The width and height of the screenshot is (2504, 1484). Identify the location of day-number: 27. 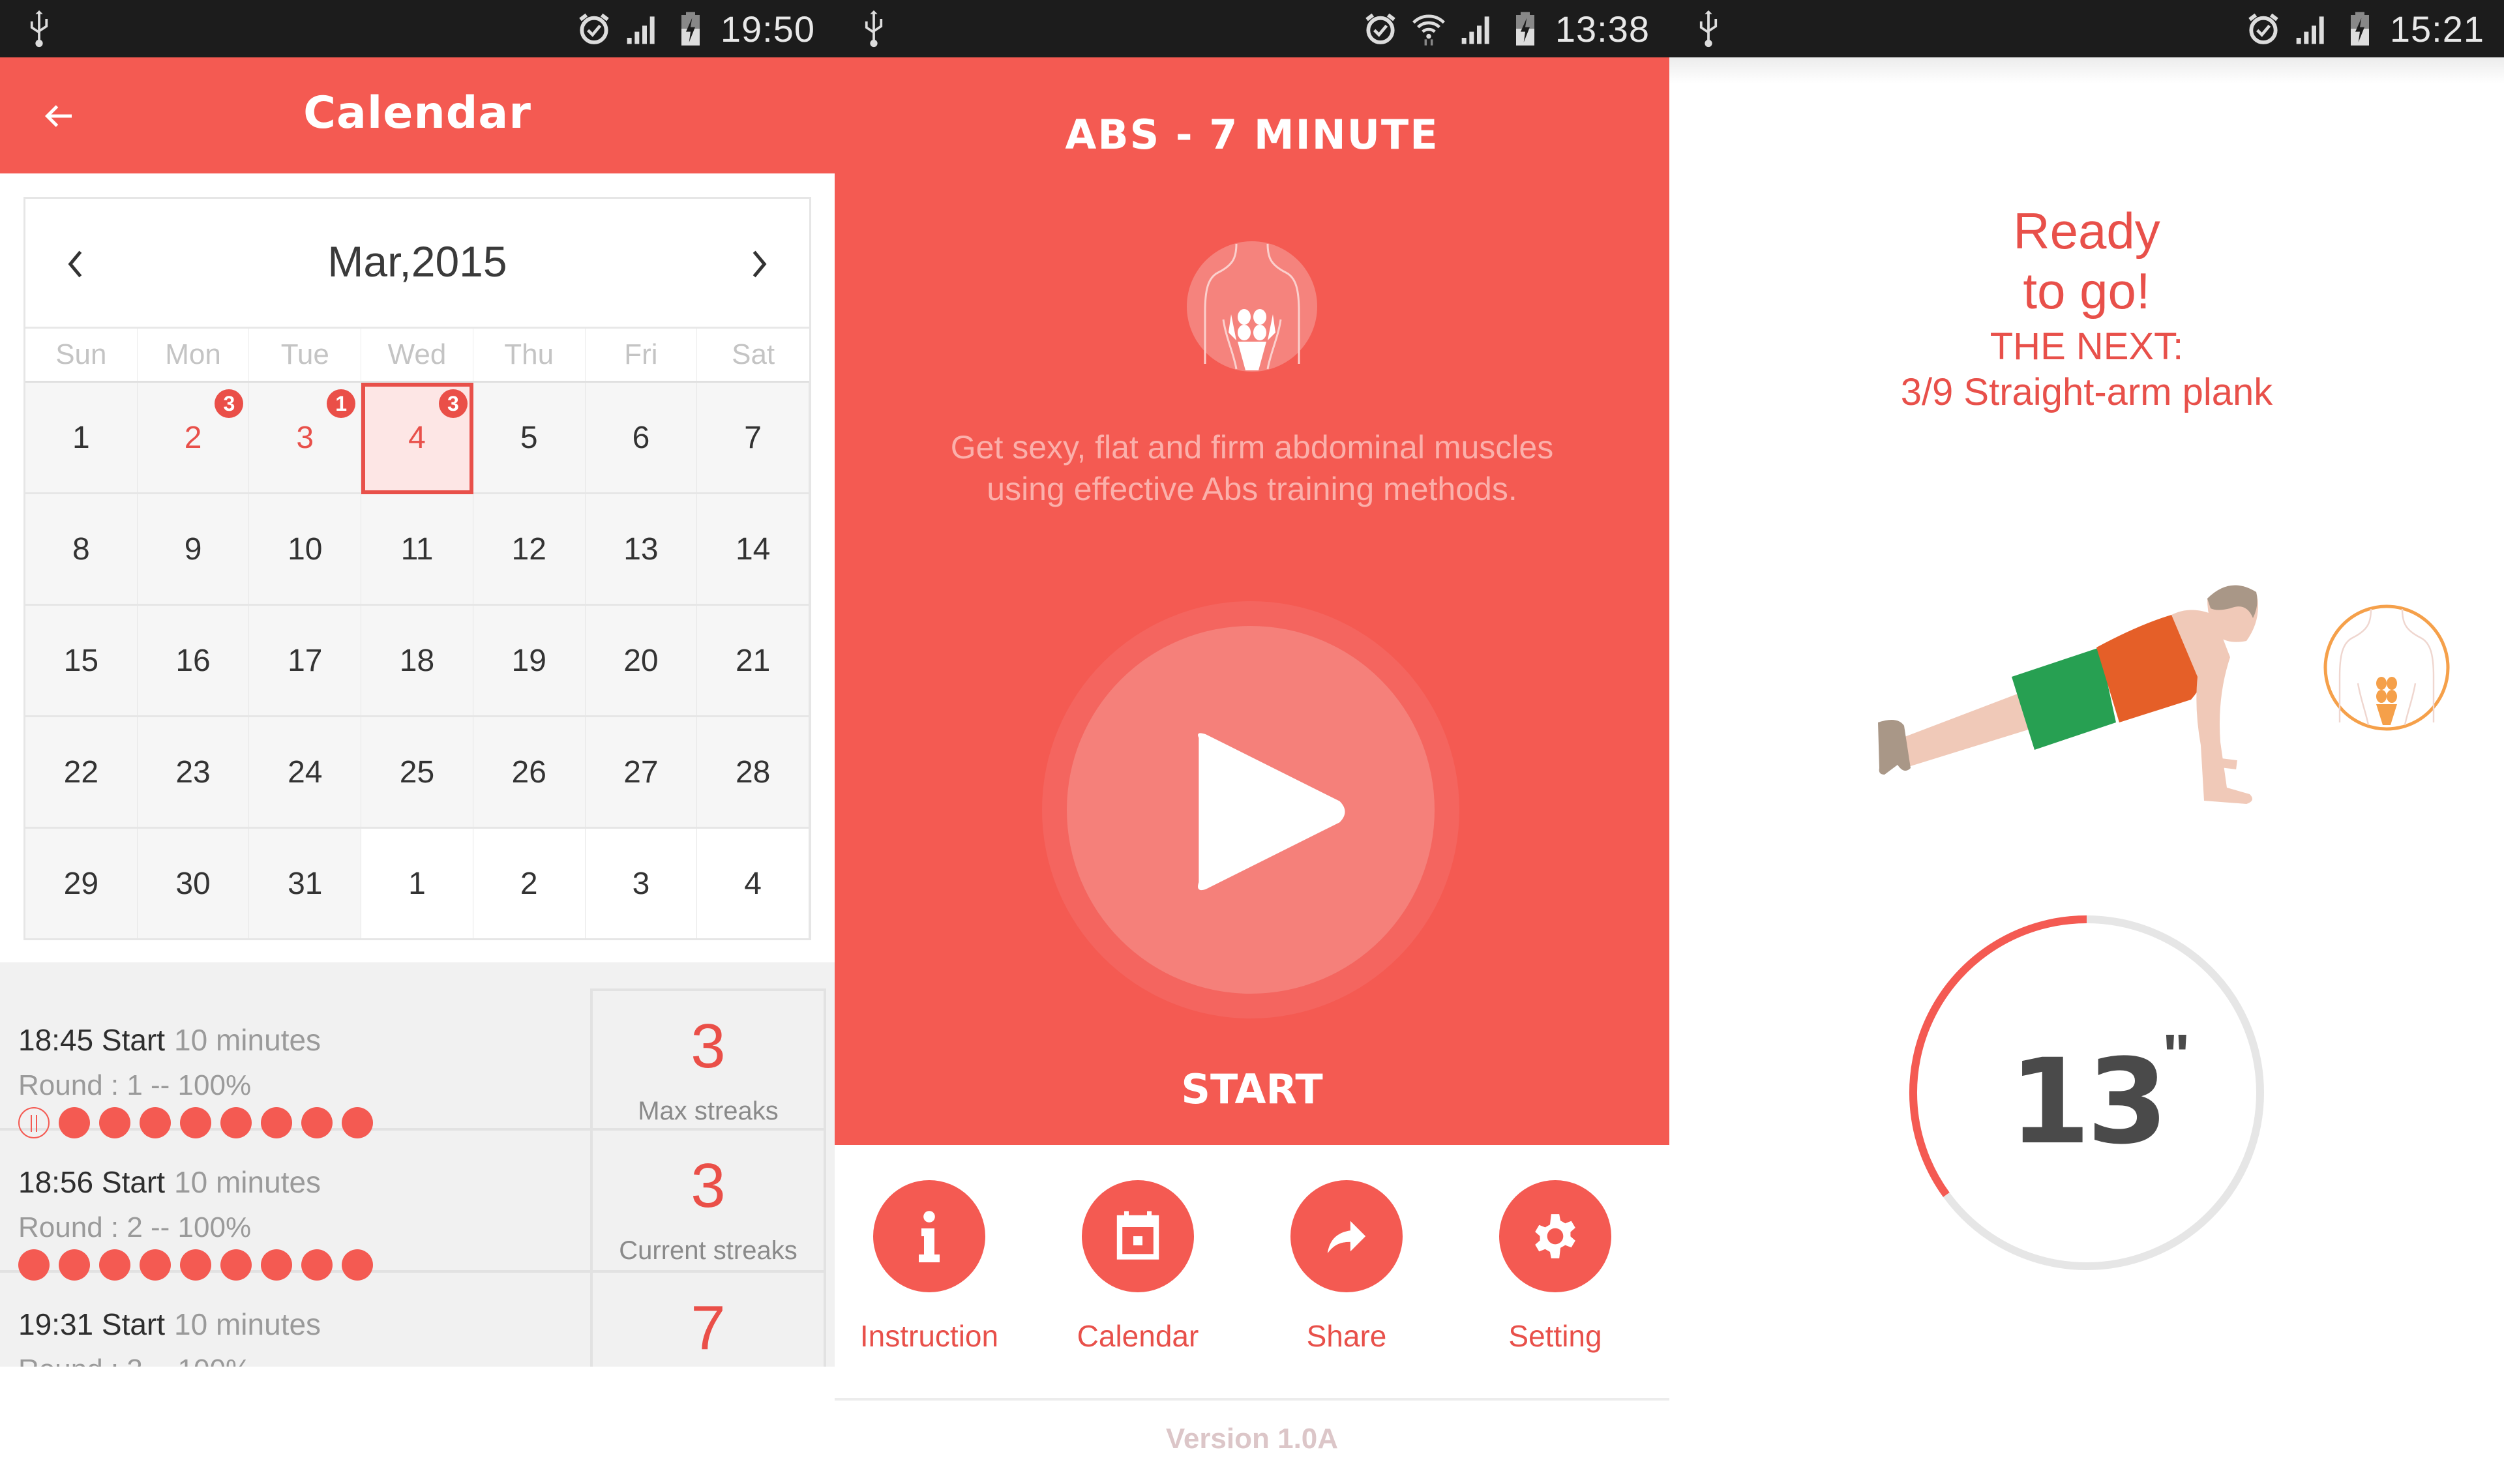
(641, 772).